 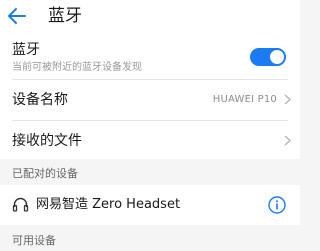 I want to click on received-files-label: 接收的文件, so click(x=47, y=141).